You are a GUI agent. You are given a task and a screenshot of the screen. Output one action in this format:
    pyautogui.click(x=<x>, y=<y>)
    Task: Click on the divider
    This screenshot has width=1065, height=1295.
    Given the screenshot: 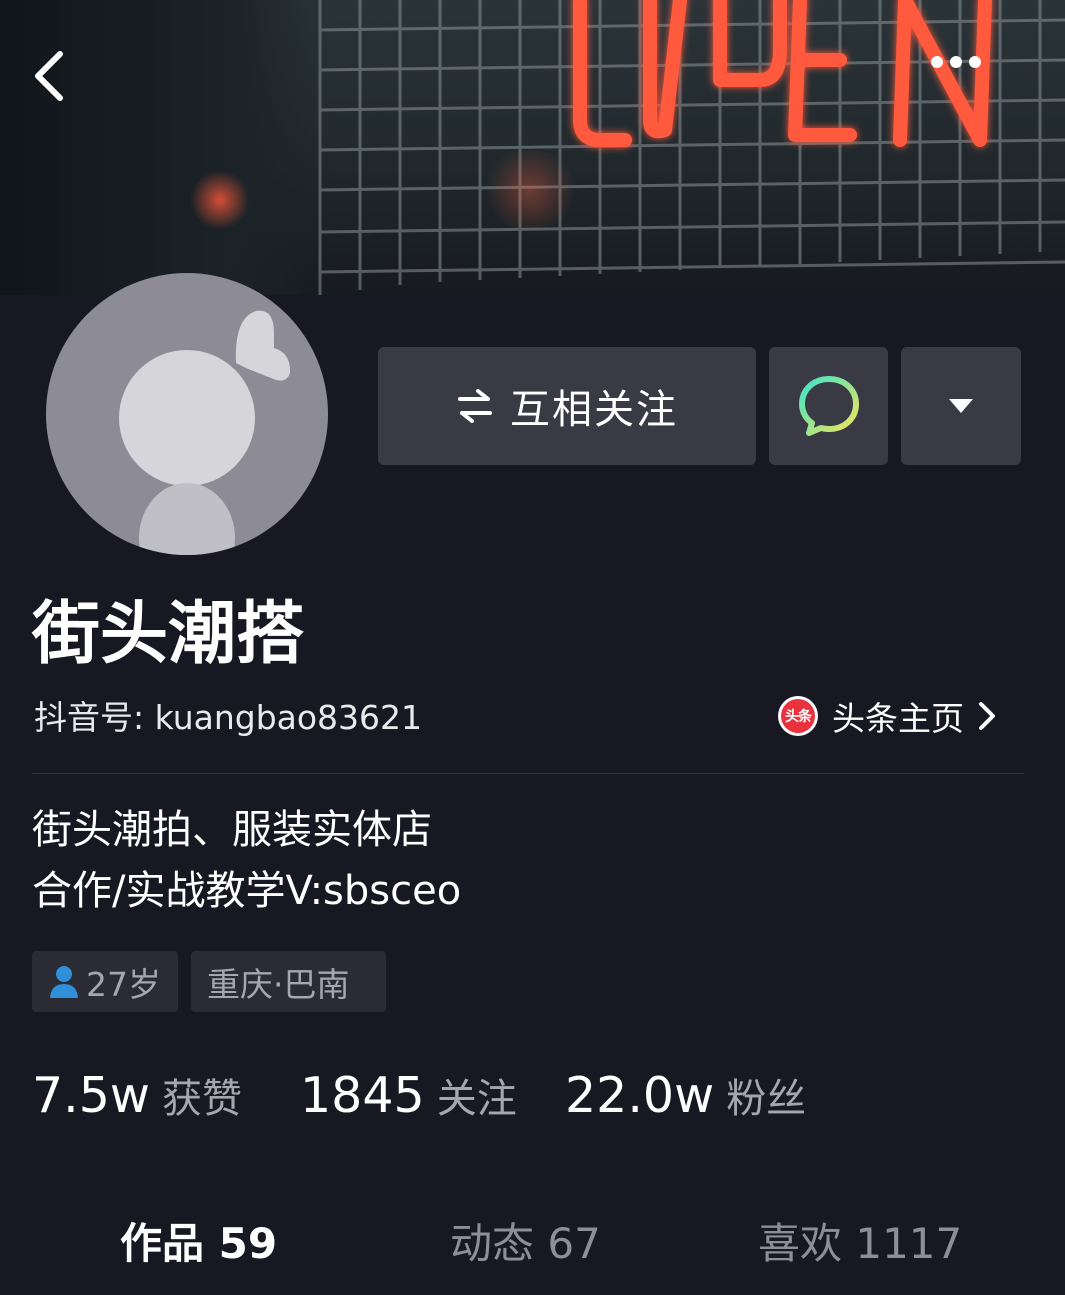 What is the action you would take?
    pyautogui.click(x=528, y=773)
    